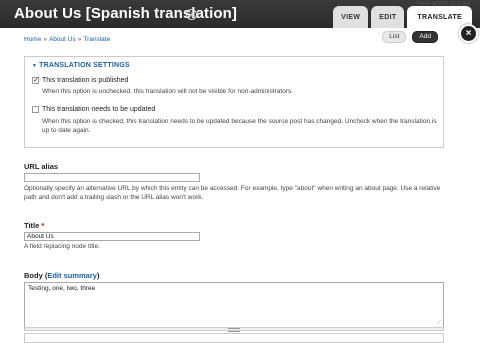  Describe the element at coordinates (41, 166) in the screenshot. I see `url-alias-label: URL alias` at that location.